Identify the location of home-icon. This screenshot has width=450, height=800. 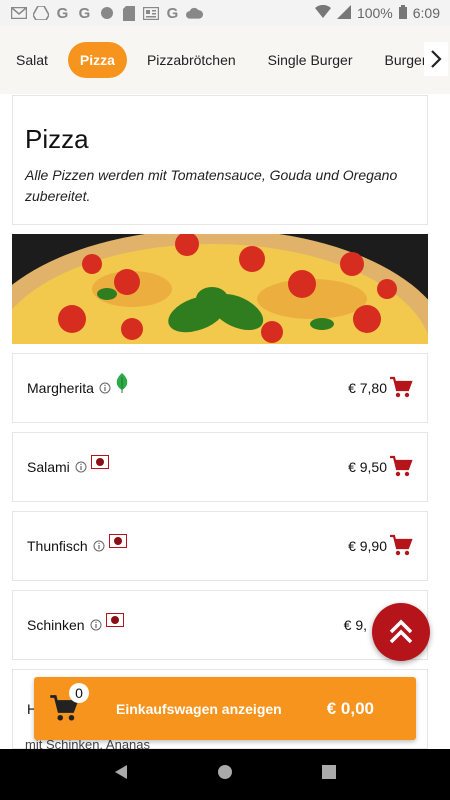
(225, 774).